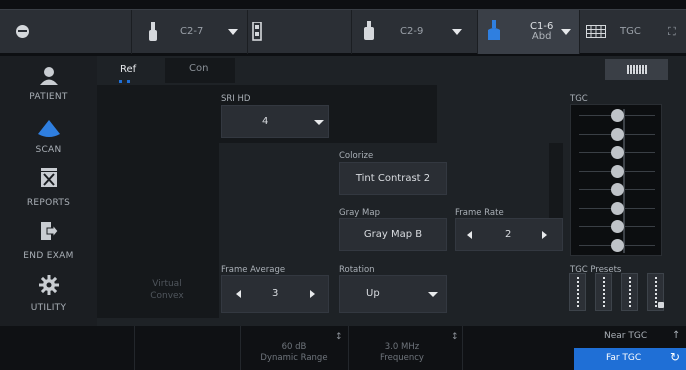 The height and width of the screenshot is (370, 686). Describe the element at coordinates (359, 213) in the screenshot. I see `gray-map-label: Gray Map` at that location.